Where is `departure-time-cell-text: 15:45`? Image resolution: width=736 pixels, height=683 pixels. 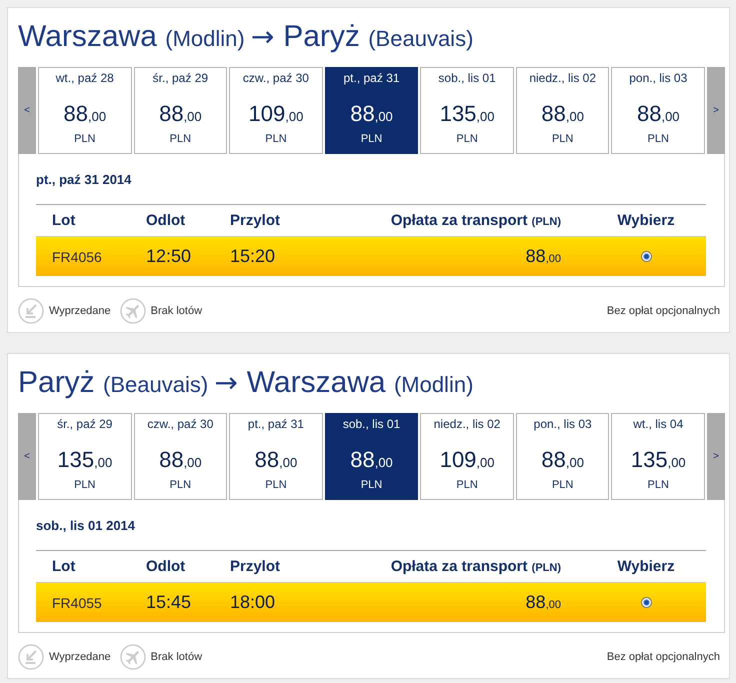 departure-time-cell-text: 15:45 is located at coordinates (169, 602).